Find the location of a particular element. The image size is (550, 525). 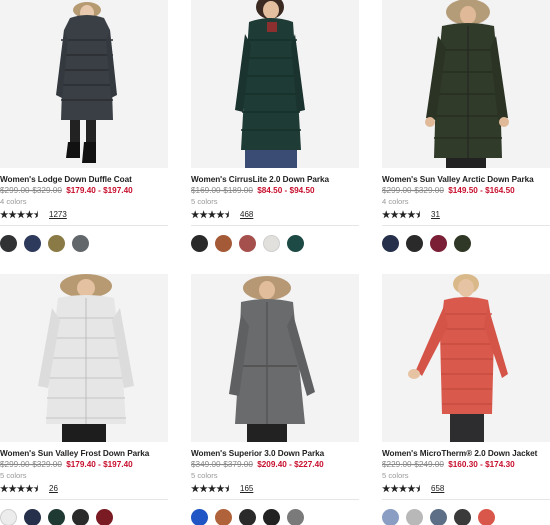

rating: 1273 is located at coordinates (84, 214).